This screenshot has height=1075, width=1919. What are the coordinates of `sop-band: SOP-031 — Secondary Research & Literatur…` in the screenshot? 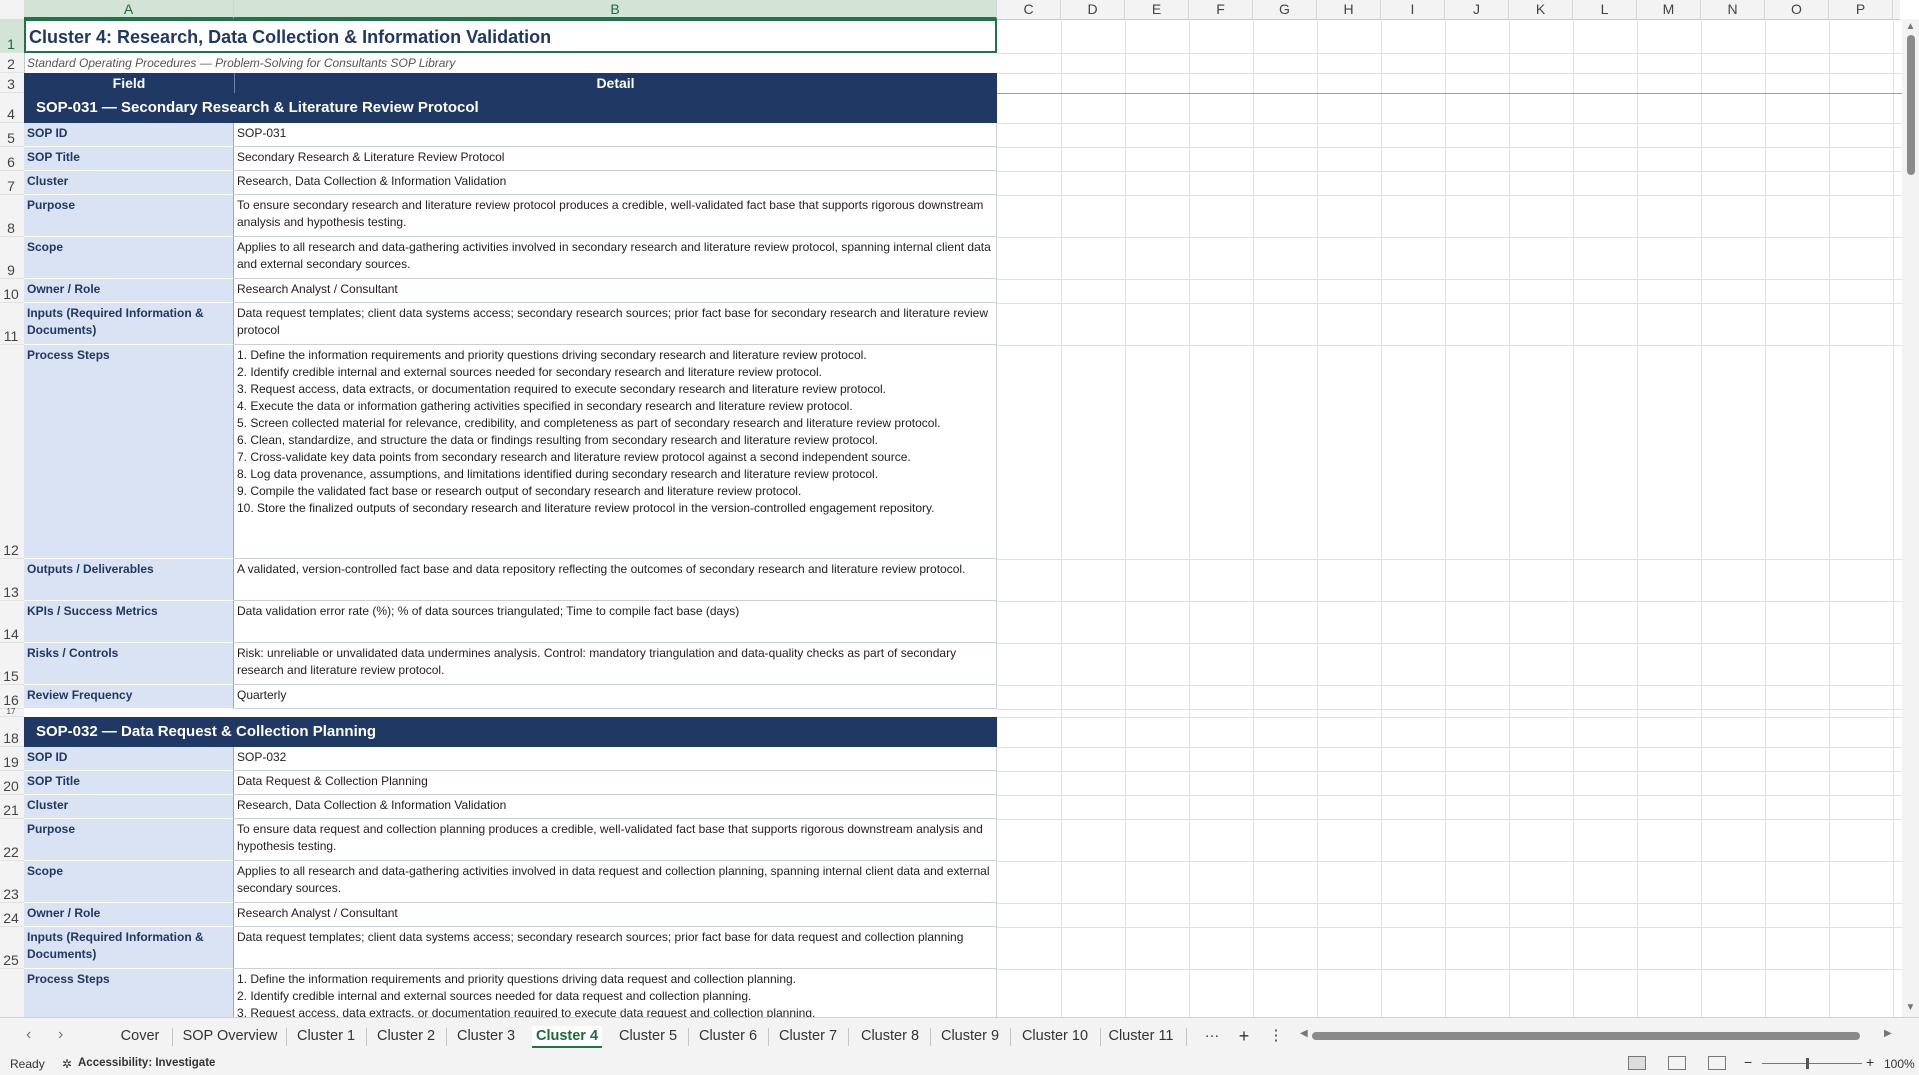 It's located at (510, 108).